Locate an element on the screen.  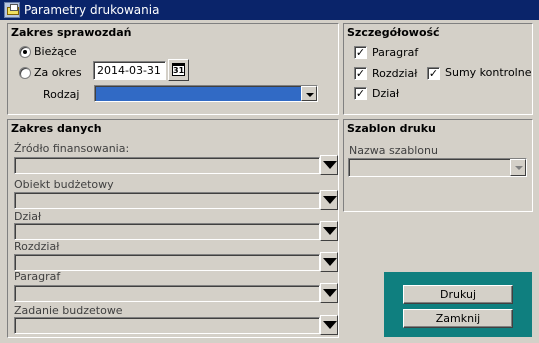
calendar-button: 31 is located at coordinates (178, 70).